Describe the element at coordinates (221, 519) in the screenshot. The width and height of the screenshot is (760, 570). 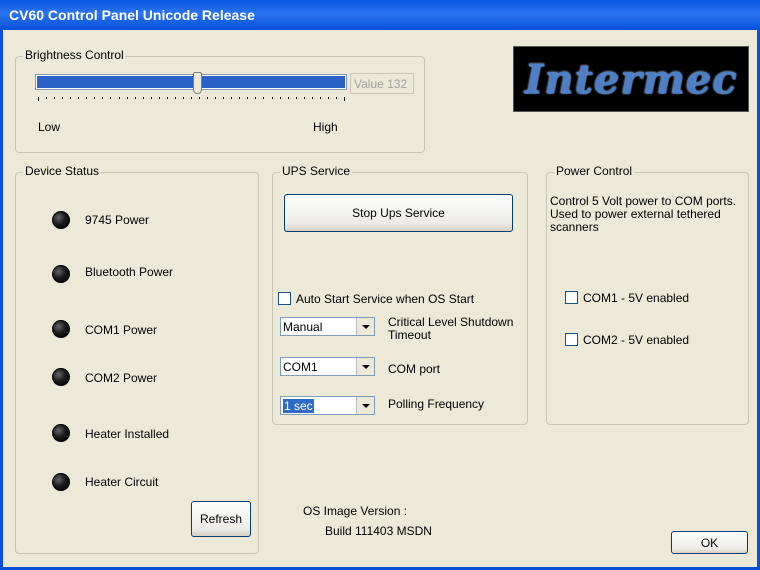
I see `refresh-button: Refresh` at that location.